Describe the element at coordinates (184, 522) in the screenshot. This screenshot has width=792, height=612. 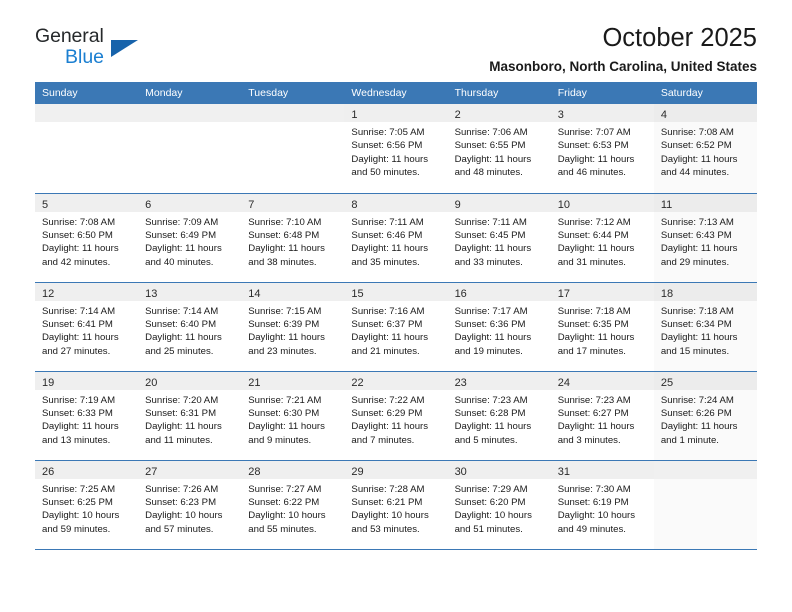
I see `daylight-text: Daylight: 10 hours and 57 minutes.` at that location.